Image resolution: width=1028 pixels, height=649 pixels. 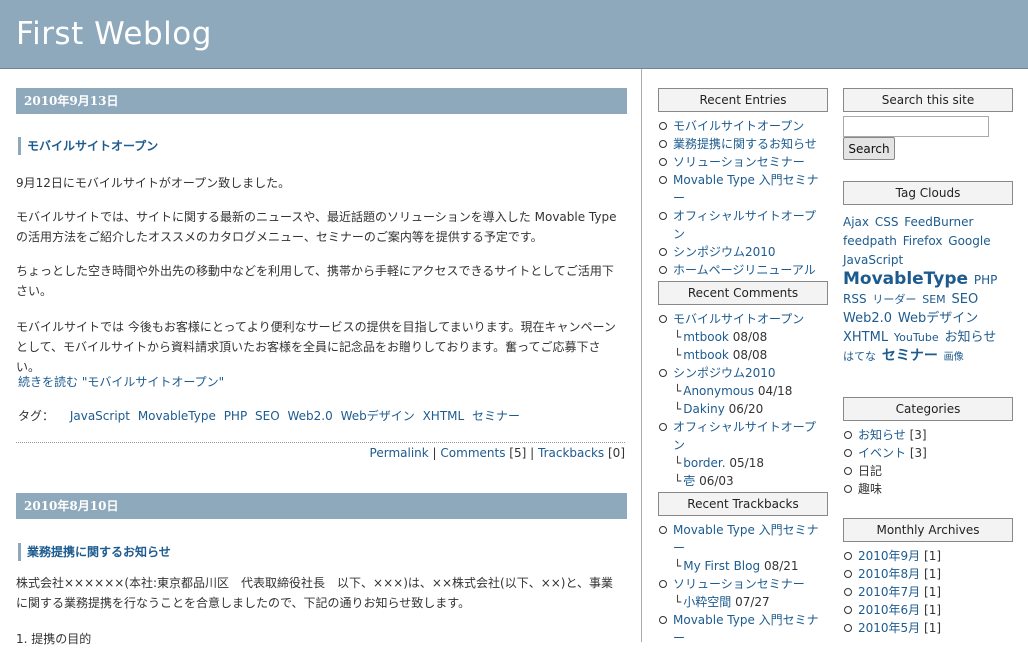 I want to click on entry-paragraph: 1. 提携の目的, so click(x=319, y=639).